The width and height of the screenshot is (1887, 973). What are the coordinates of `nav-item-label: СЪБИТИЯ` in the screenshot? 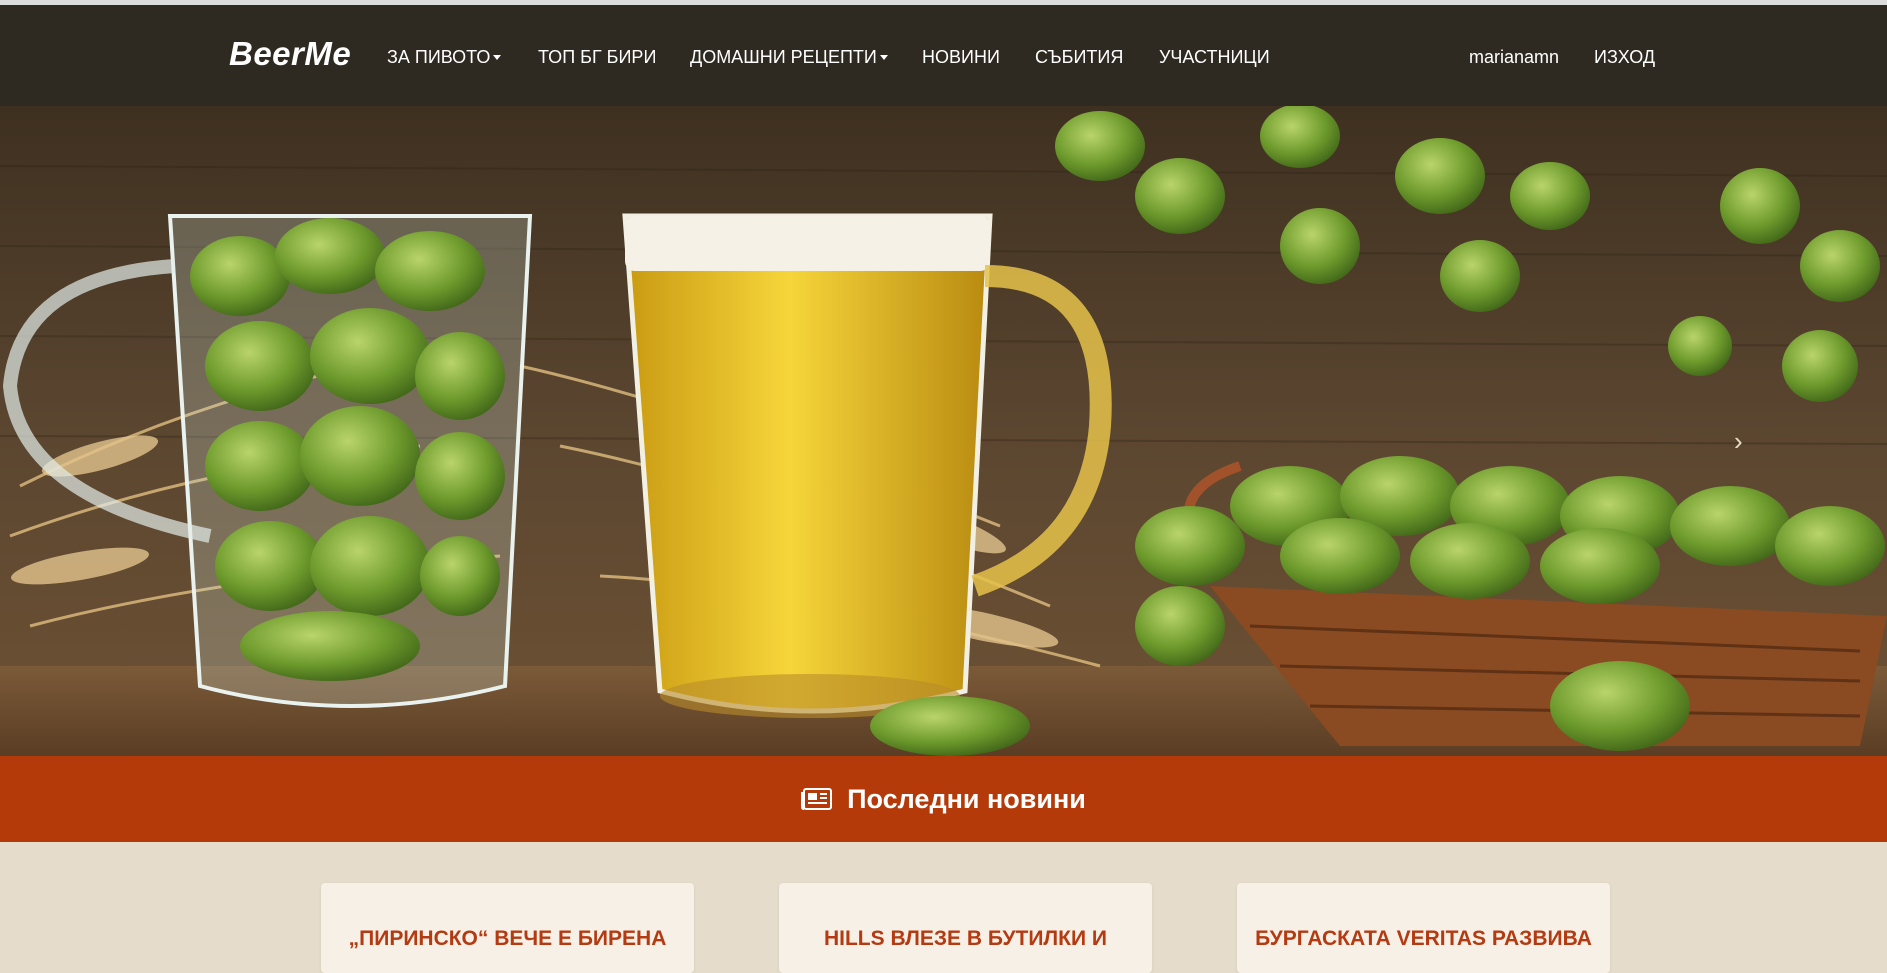 It's located at (1079, 57).